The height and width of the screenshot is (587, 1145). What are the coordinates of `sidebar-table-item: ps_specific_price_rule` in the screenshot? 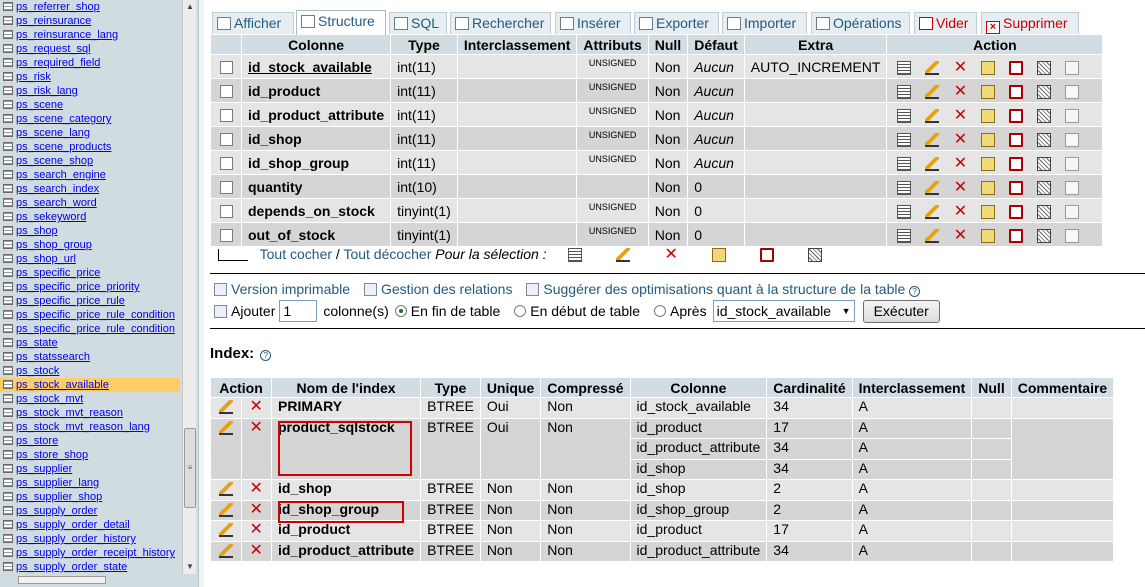 It's located at (90, 301).